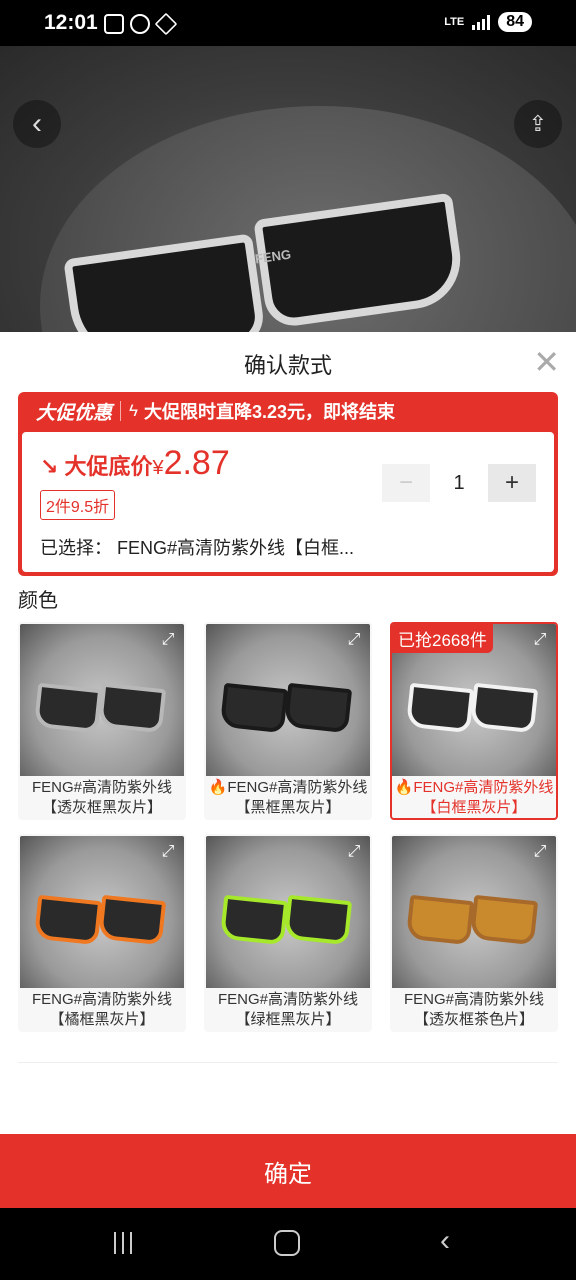  What do you see at coordinates (196, 463) in the screenshot?
I see `price-value: 2.87` at bounding box center [196, 463].